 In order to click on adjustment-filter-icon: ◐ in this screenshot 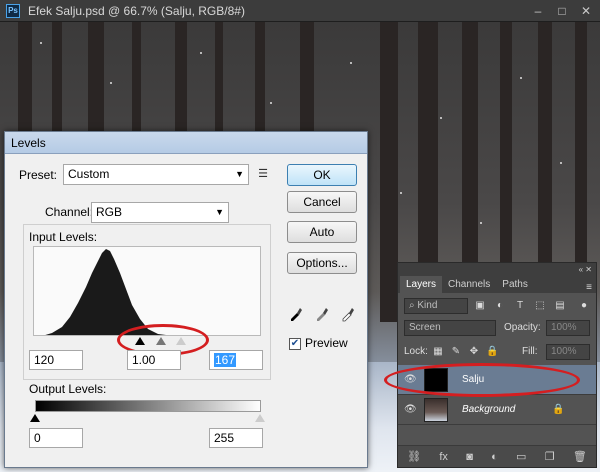, I will do `click(500, 306)`.